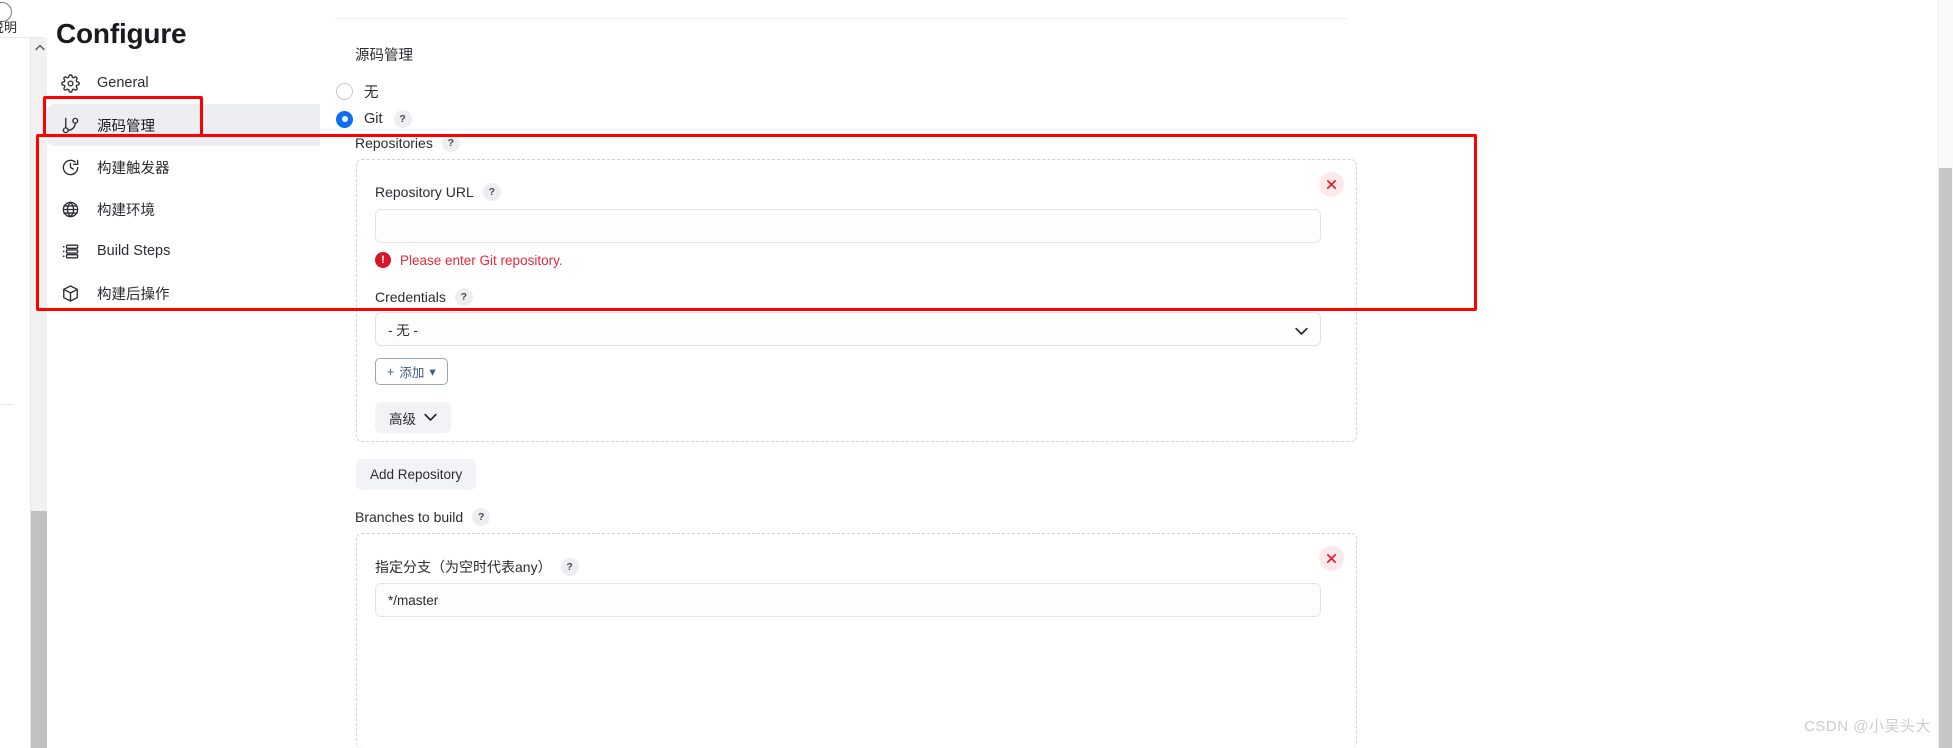 This screenshot has height=748, width=1953. Describe the element at coordinates (126, 210) in the screenshot. I see `sidebar-item-label: 构建环境` at that location.